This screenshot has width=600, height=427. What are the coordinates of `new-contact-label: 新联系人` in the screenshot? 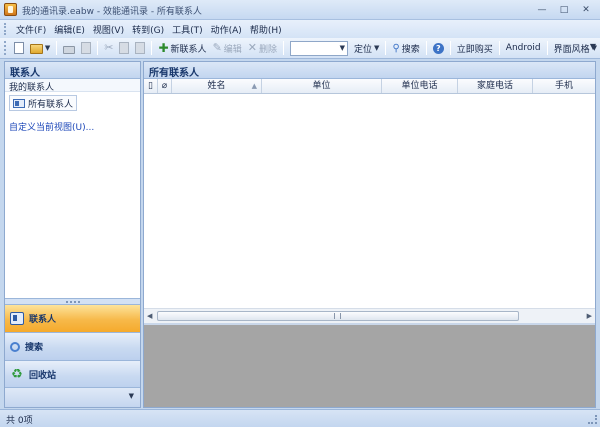 It's located at (188, 49).